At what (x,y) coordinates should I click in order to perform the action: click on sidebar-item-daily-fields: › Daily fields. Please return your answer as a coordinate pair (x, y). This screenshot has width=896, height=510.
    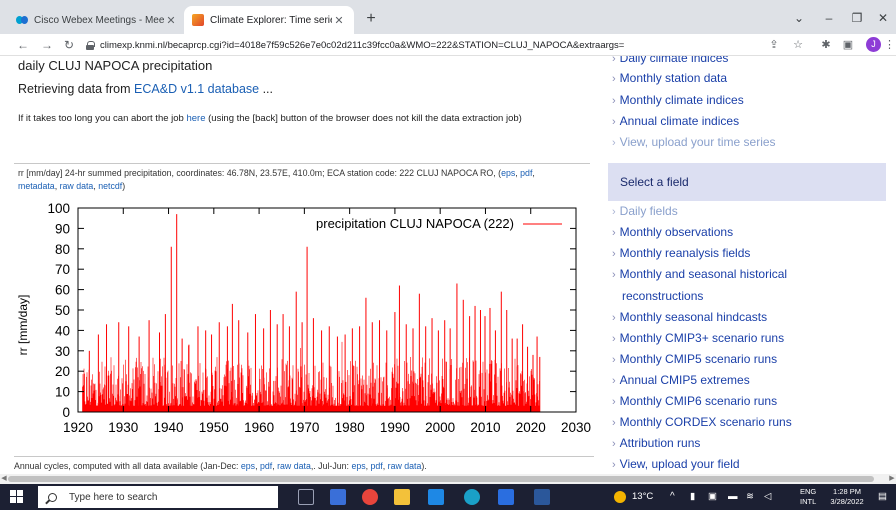
    Looking at the image, I should click on (645, 211).